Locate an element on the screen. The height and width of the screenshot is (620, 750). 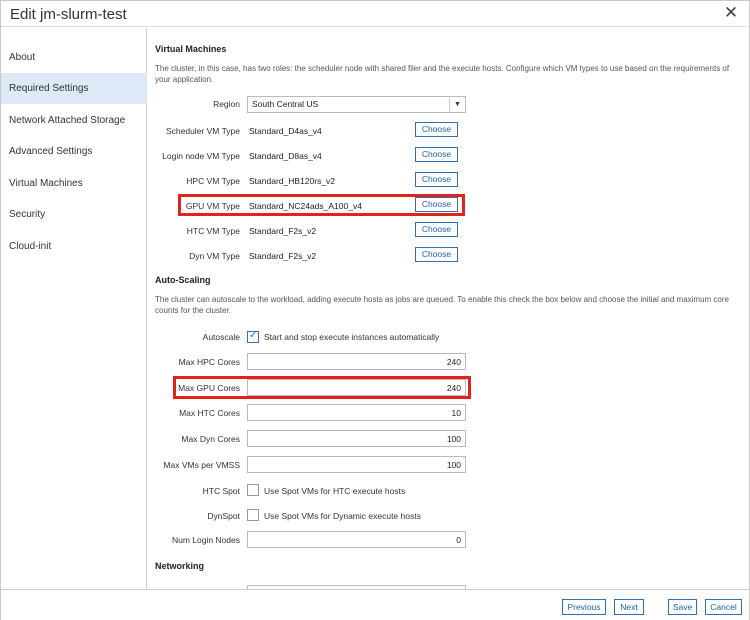
max-gpu-cores-value: 240 is located at coordinates (453, 388).